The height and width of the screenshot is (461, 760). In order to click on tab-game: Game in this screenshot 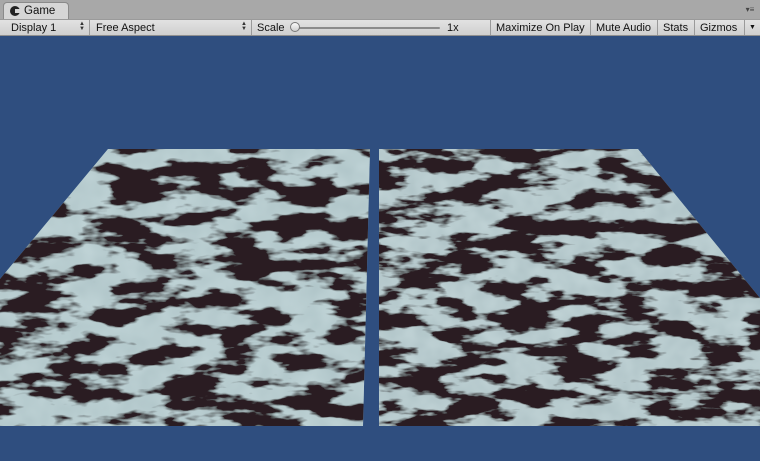, I will do `click(36, 10)`.